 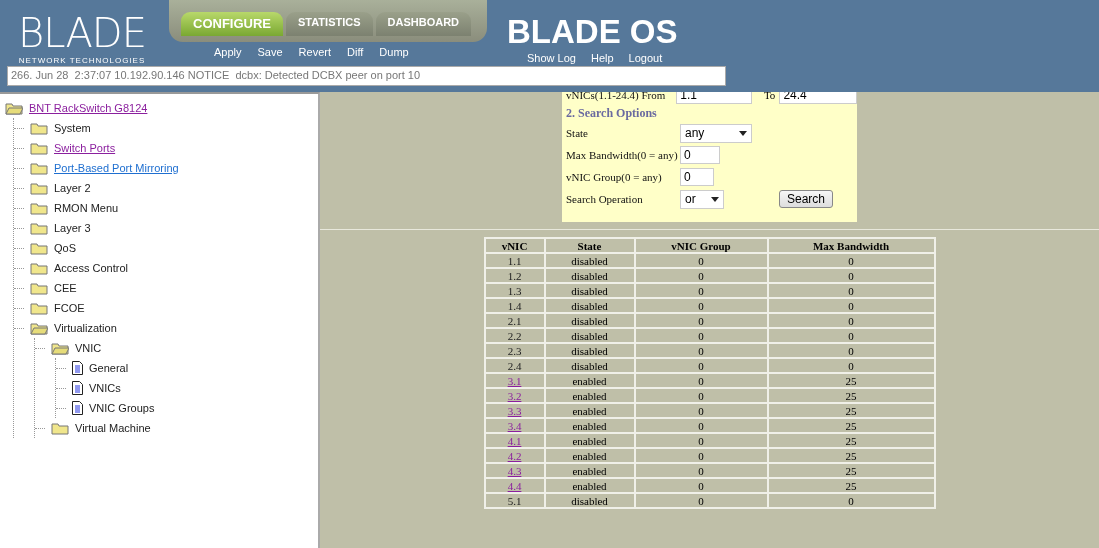 What do you see at coordinates (105, 388) in the screenshot?
I see `tree-item: VNICs` at bounding box center [105, 388].